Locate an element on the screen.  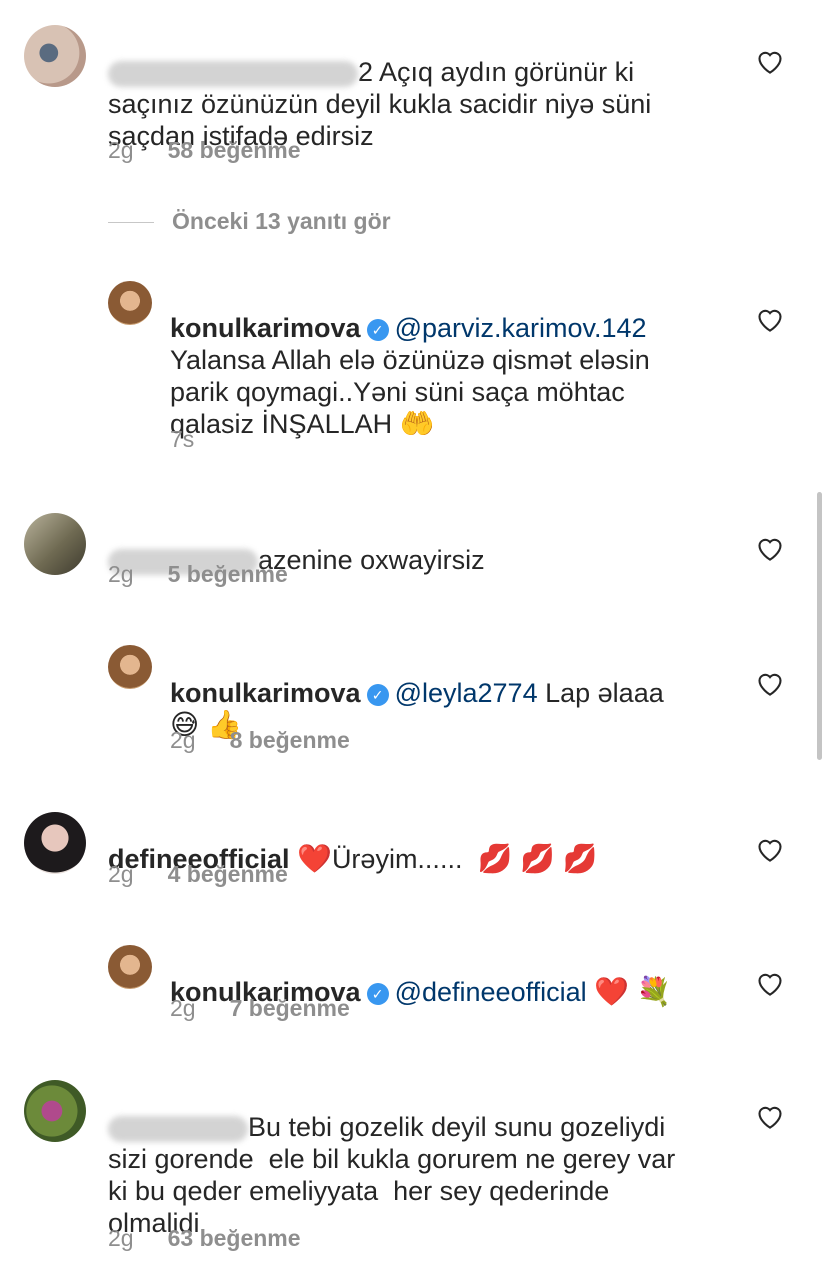
divider is located at coordinates (131, 223).